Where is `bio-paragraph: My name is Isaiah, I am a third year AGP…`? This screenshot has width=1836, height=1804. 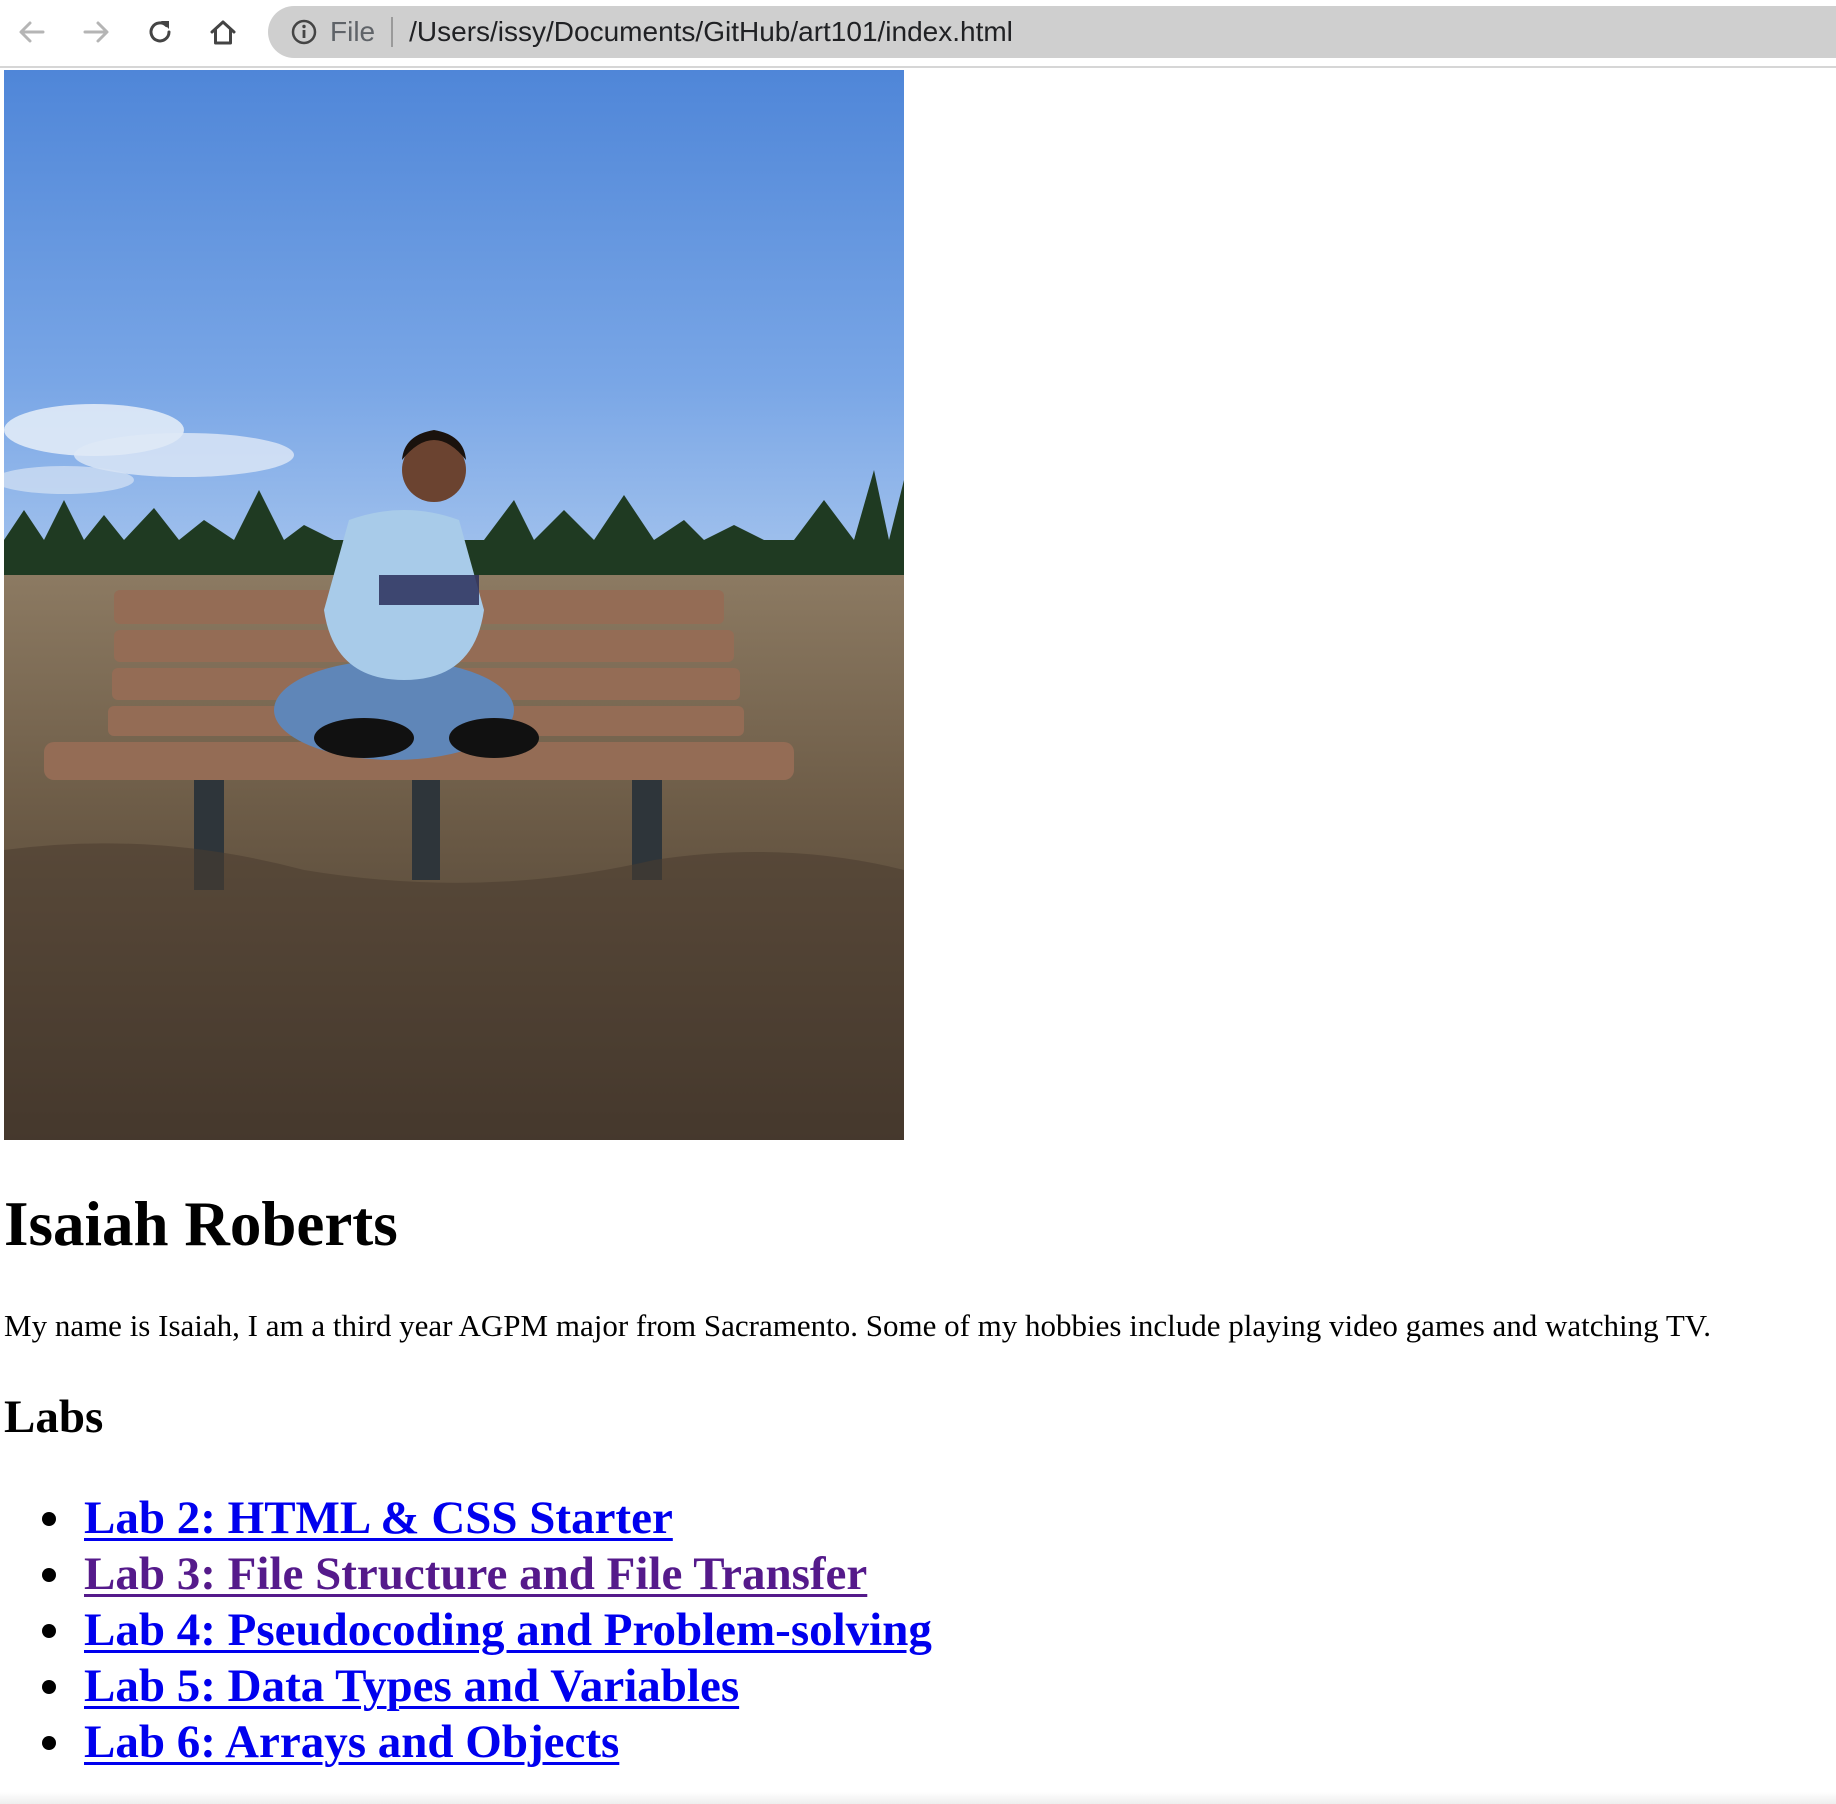 bio-paragraph: My name is Isaiah, I am a third year AGP… is located at coordinates (857, 1325).